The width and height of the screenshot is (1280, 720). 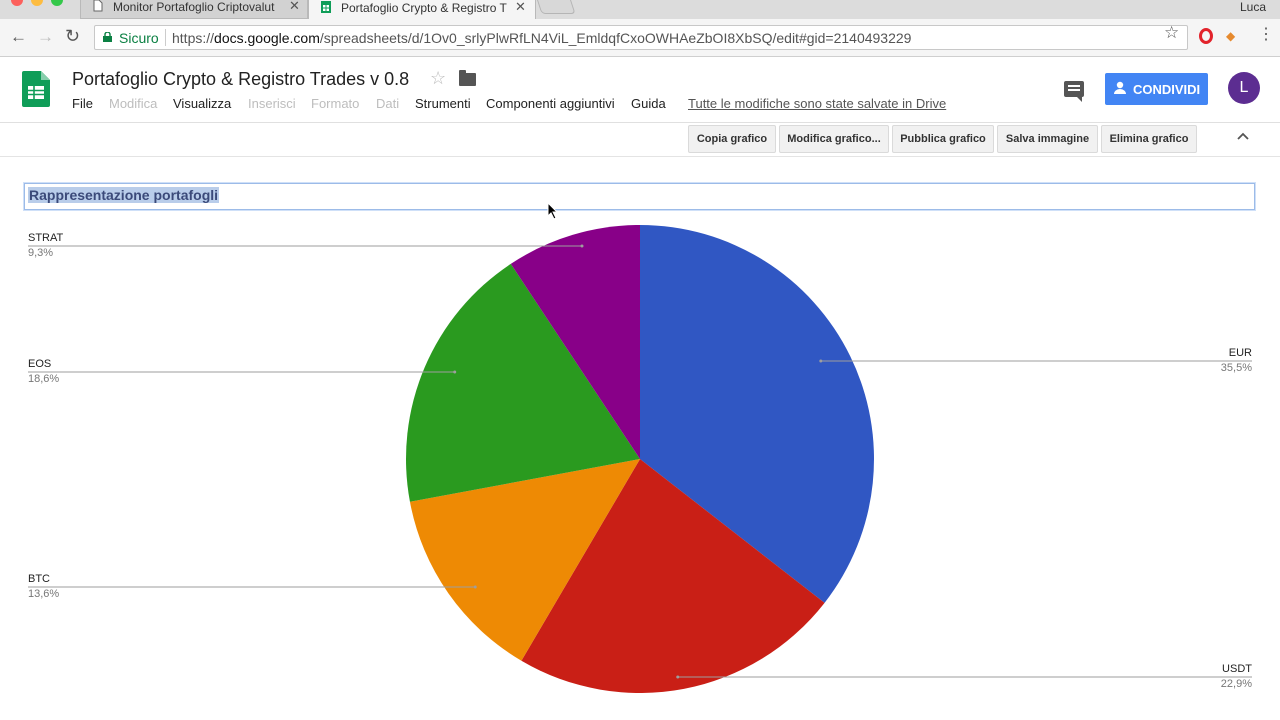 I want to click on slice-percent-eur: 35,5%, so click(x=1236, y=368).